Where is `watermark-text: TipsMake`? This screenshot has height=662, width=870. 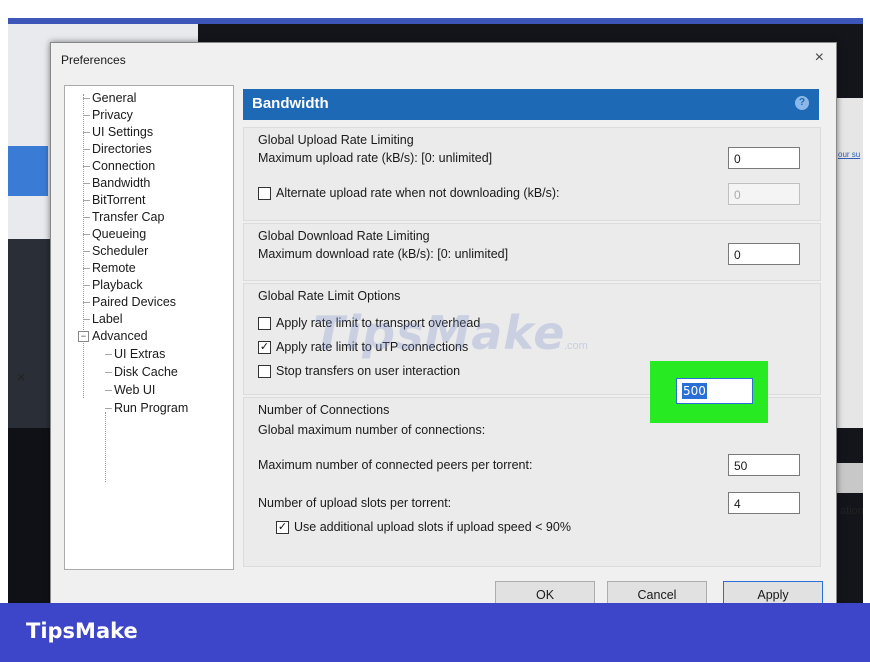 watermark-text: TipsMake is located at coordinates (439, 333).